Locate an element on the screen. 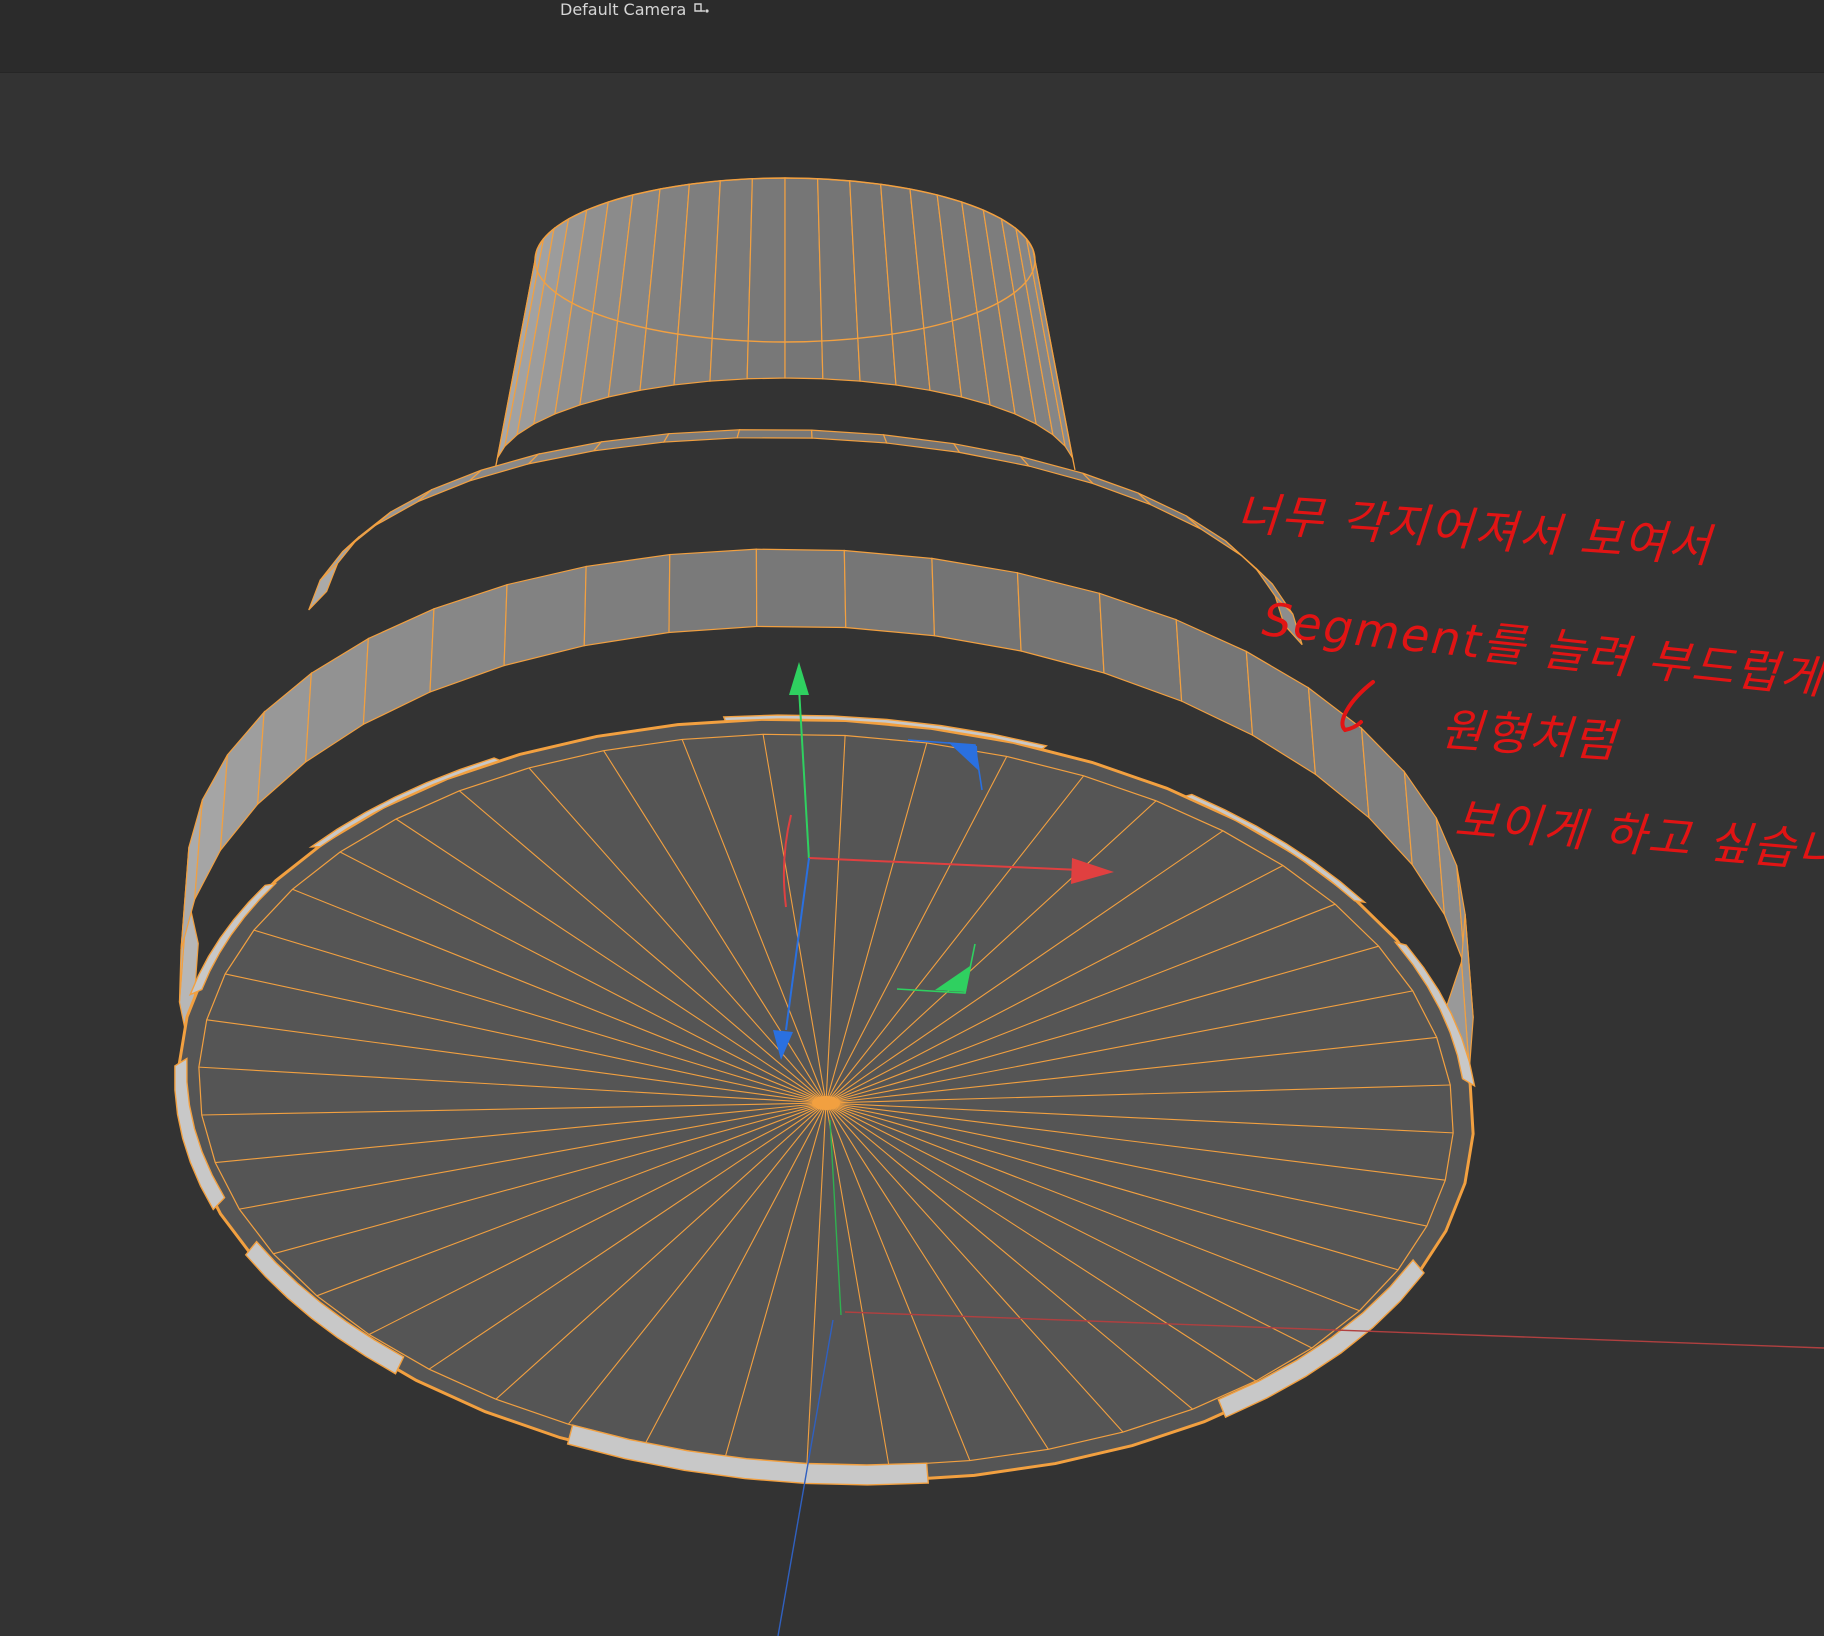 The height and width of the screenshot is (1636, 1824). annotation-line-3: 원형처럼 is located at coordinates (1529, 735).